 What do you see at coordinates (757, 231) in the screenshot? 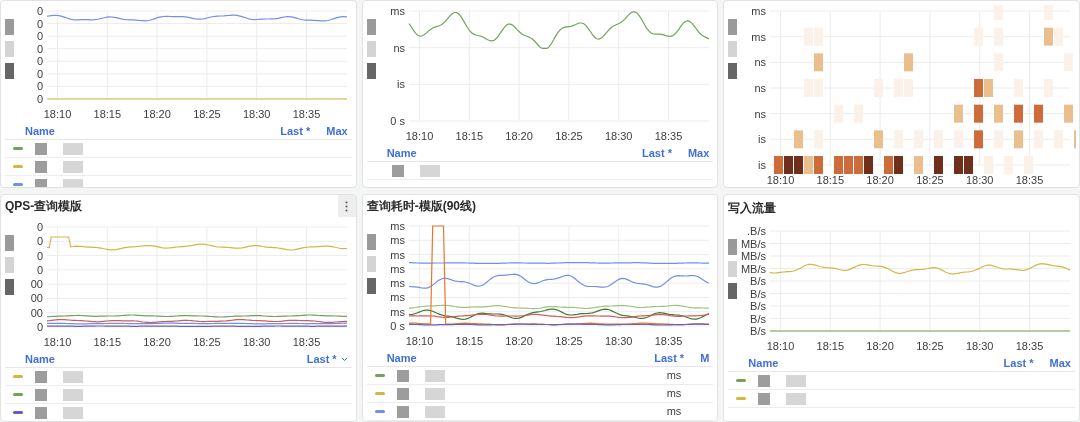
I see `axis-tick-label: .B/s` at bounding box center [757, 231].